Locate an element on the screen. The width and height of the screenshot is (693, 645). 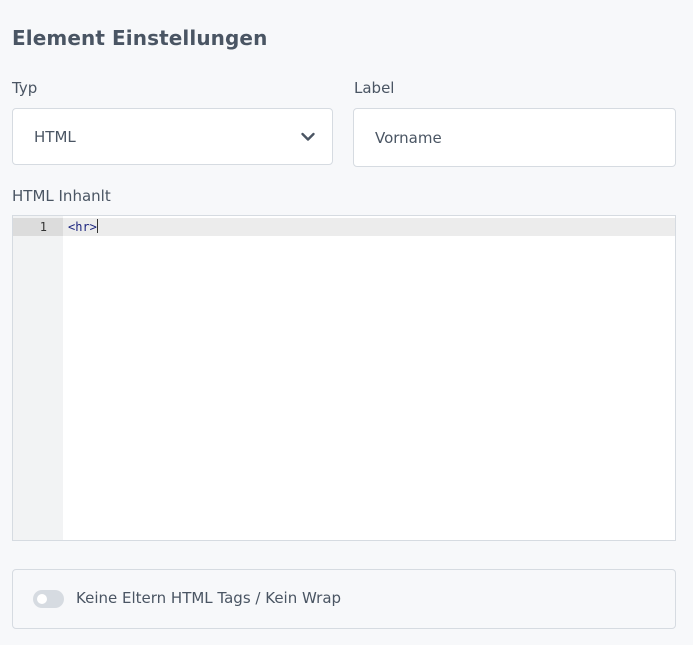
html-content-label: HTML Inhanlt is located at coordinates (61, 196).